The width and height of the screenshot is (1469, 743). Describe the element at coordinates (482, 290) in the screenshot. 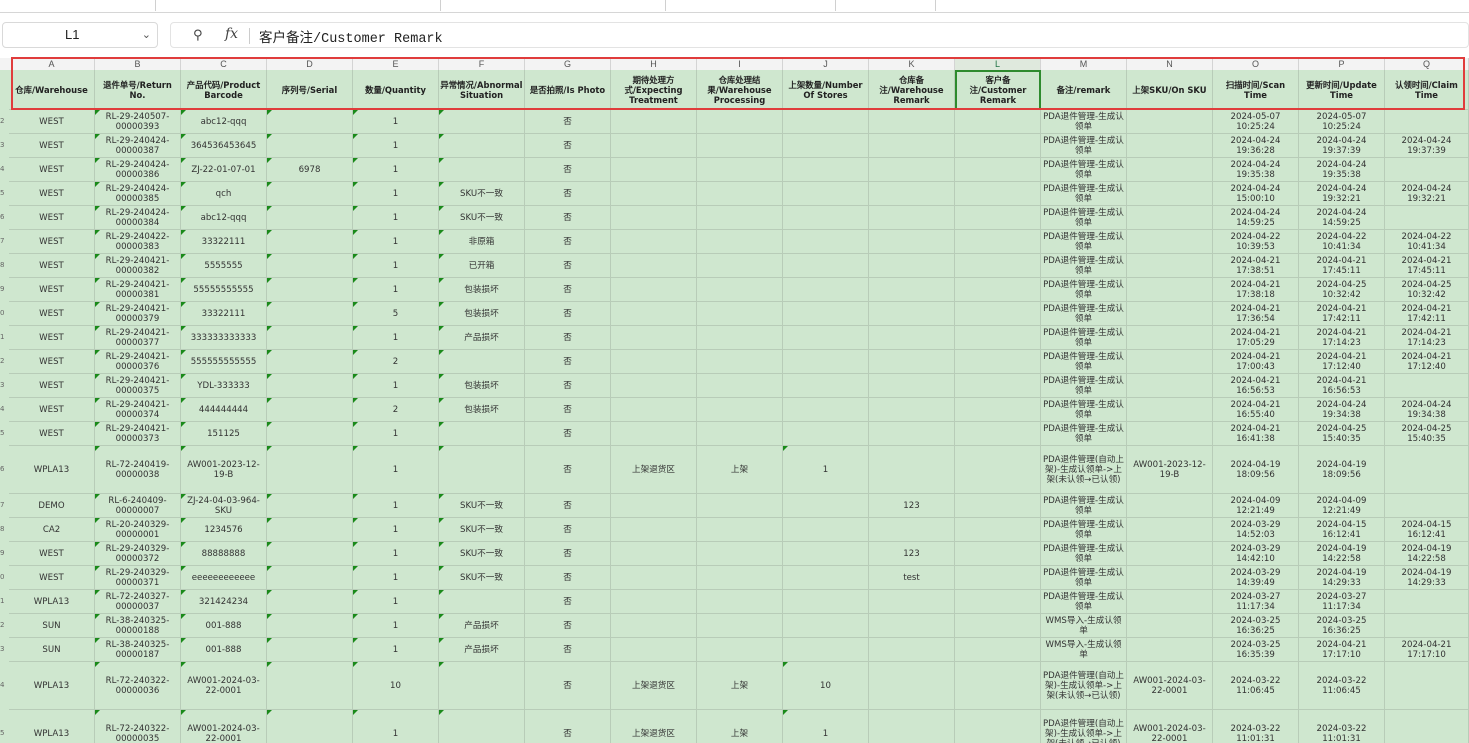

I see `table-cell: 包装损坏` at that location.